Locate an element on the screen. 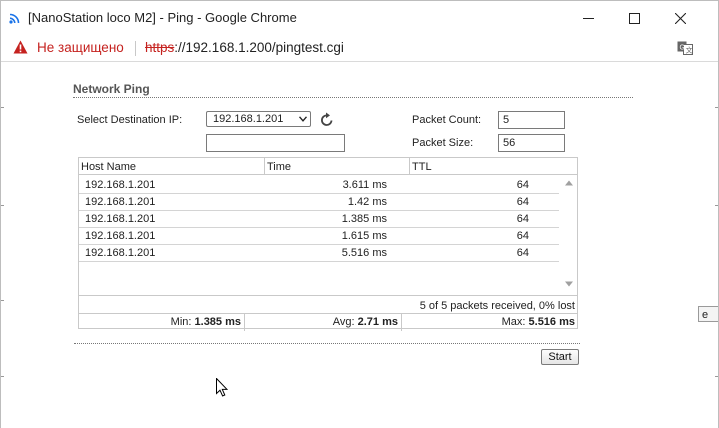 Image resolution: width=719 pixels, height=428 pixels. mouse-cursor-icon is located at coordinates (222, 387).